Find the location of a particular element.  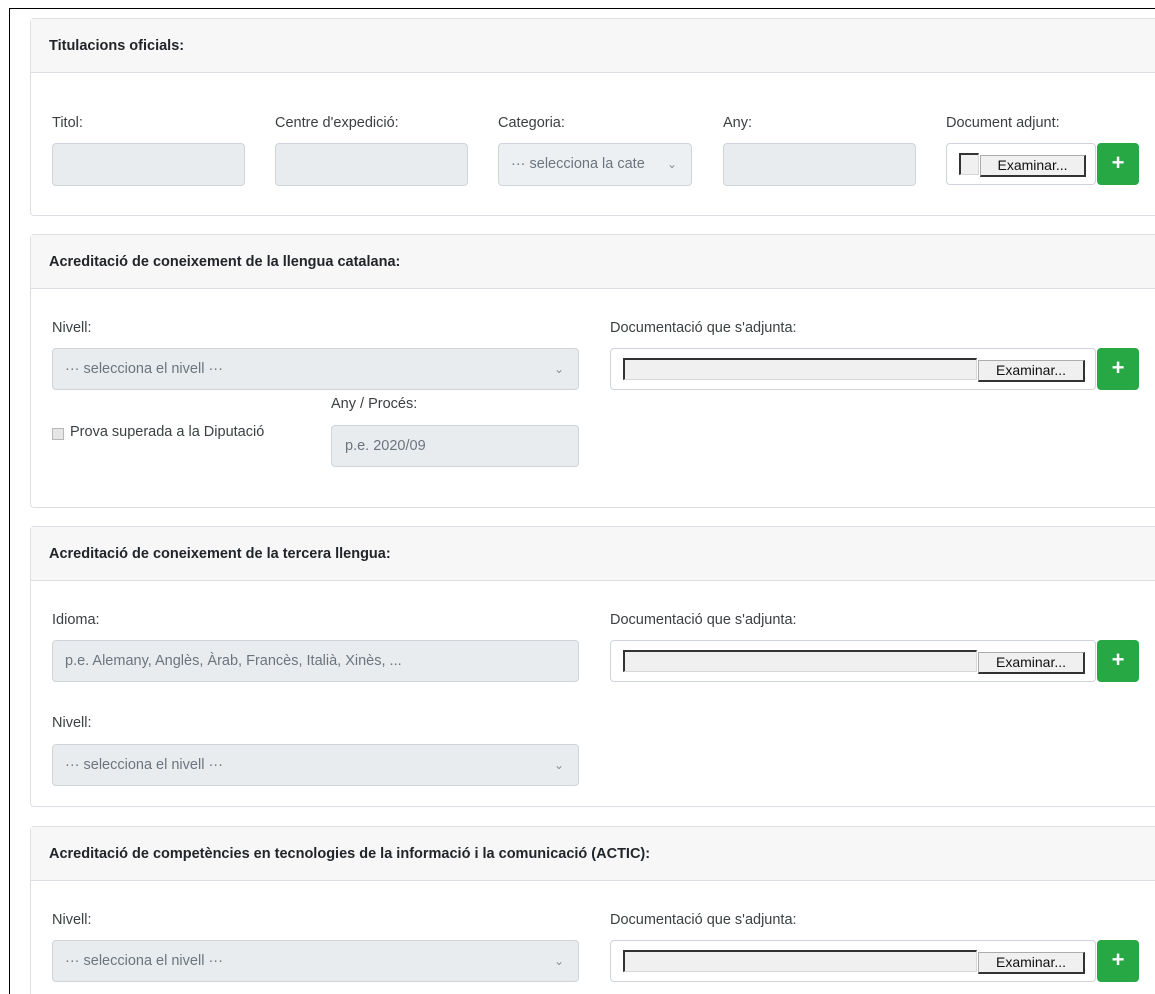

titol-input is located at coordinates (148, 164).